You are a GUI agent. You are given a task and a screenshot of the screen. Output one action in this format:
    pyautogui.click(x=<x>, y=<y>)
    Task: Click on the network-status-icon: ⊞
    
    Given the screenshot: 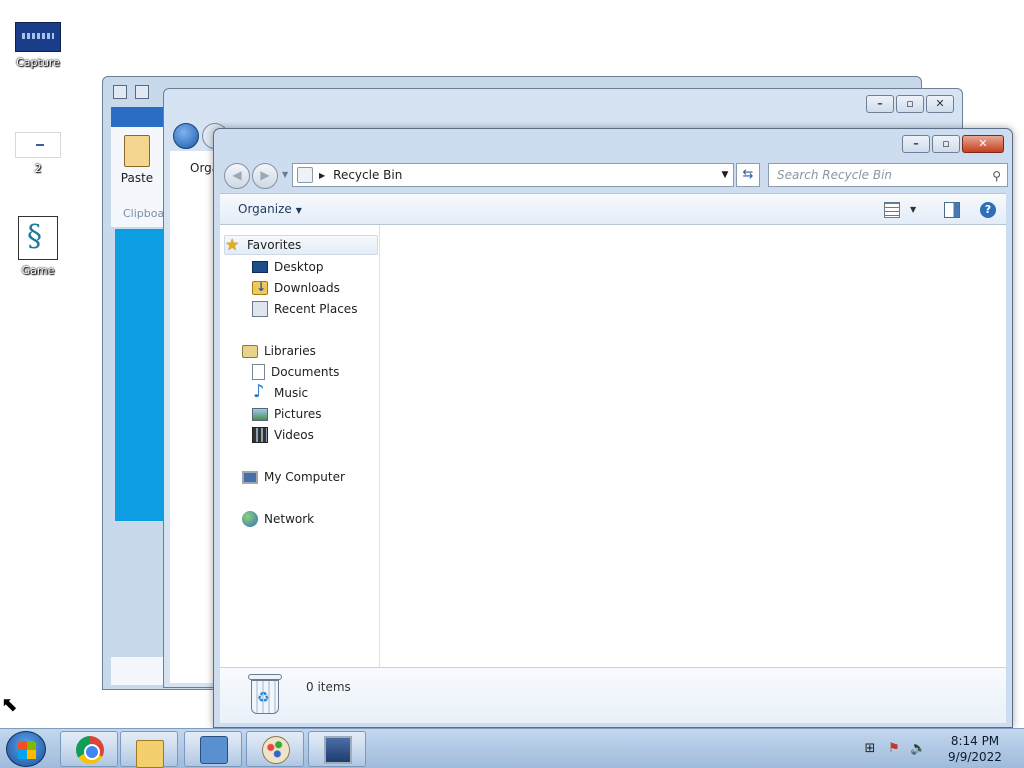 What is the action you would take?
    pyautogui.click(x=870, y=749)
    